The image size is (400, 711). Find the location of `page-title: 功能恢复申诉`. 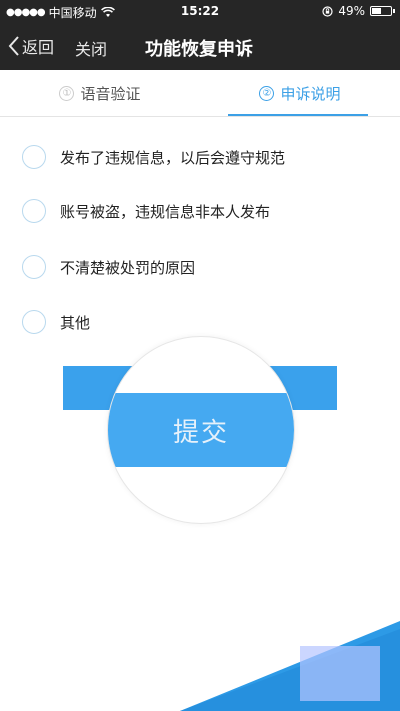

page-title: 功能恢复申诉 is located at coordinates (199, 49).